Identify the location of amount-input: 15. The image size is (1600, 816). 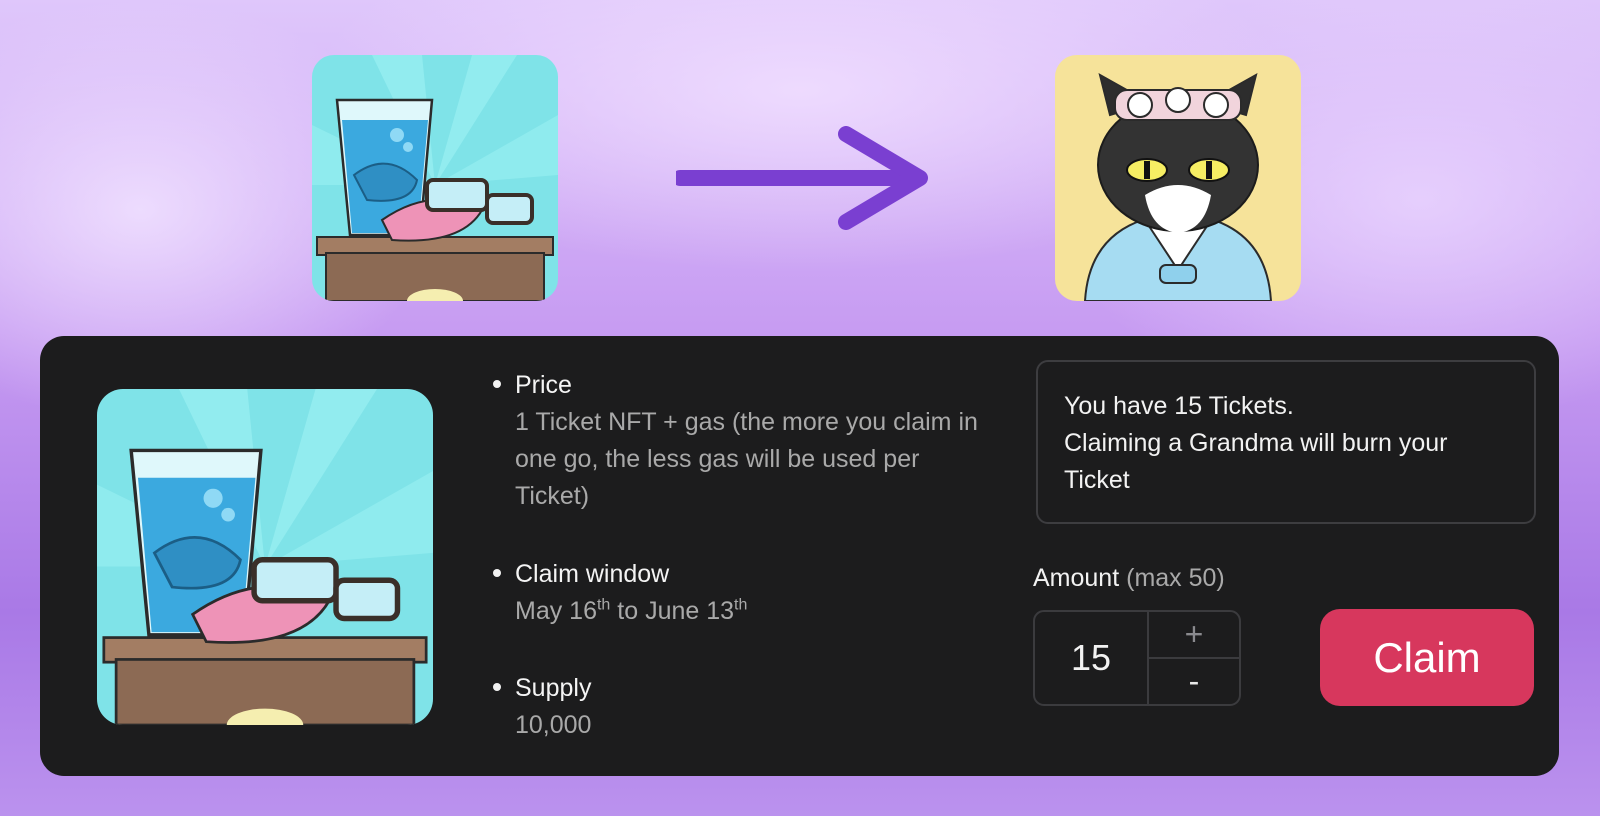
(1092, 658).